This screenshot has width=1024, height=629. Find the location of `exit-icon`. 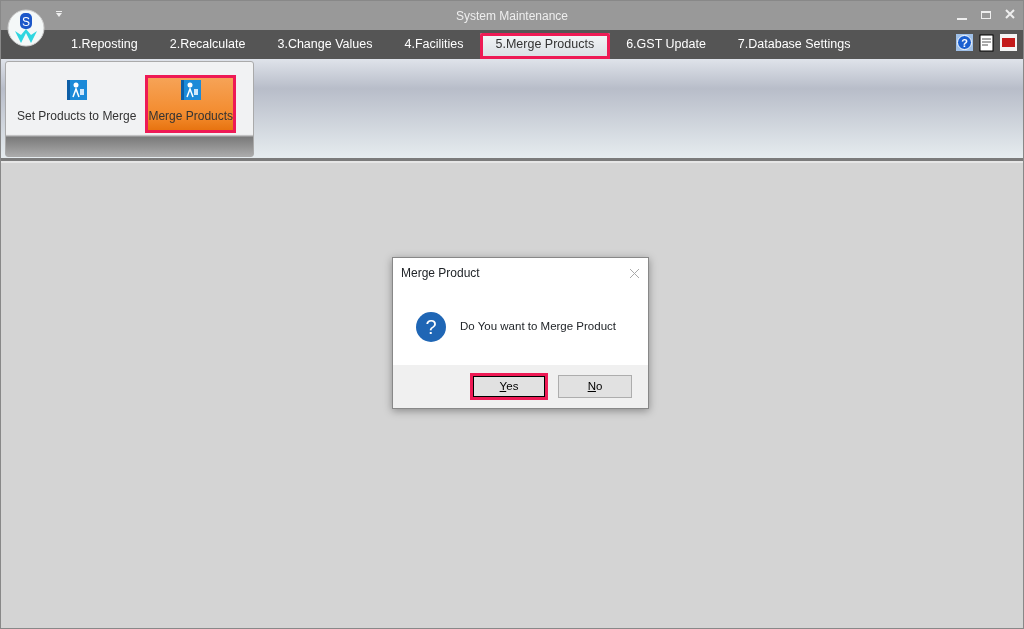

exit-icon is located at coordinates (1008, 42).